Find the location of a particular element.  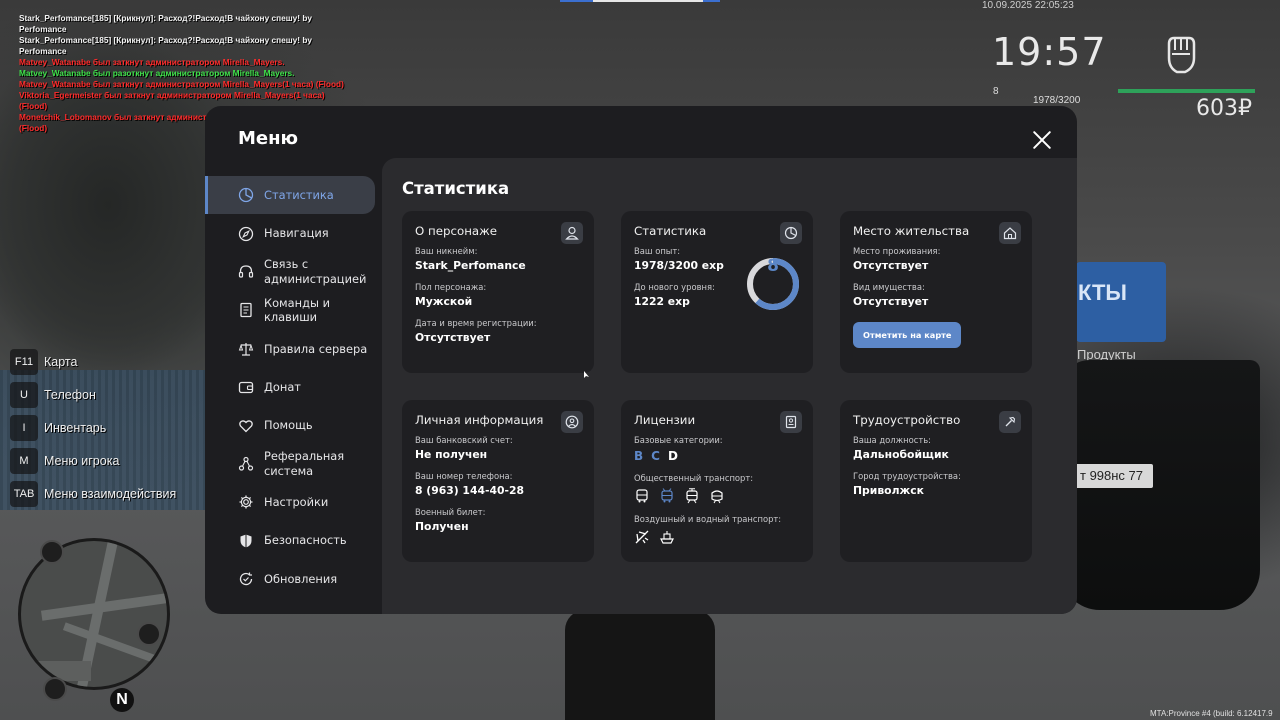

public-transport-icons is located at coordinates (717, 496).